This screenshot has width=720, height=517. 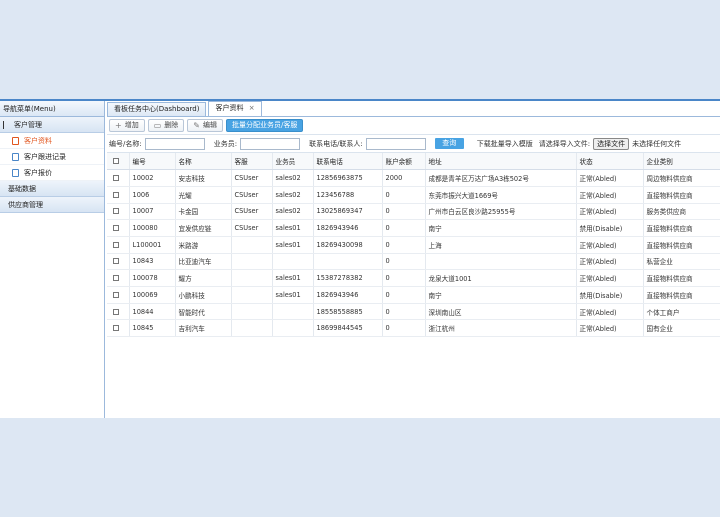 I want to click on select-all-cell, so click(x=118, y=162).